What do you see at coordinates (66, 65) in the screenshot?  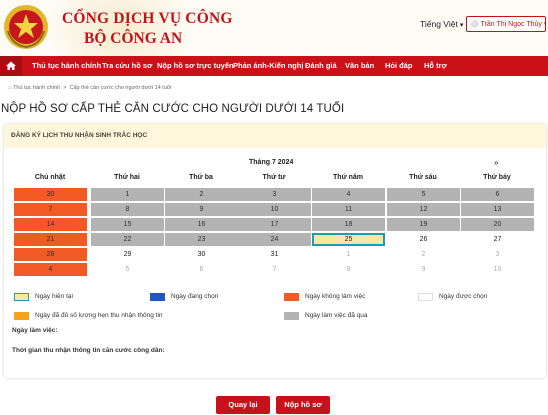 I see `nav-item-procedures: Thủ tục hành chính` at bounding box center [66, 65].